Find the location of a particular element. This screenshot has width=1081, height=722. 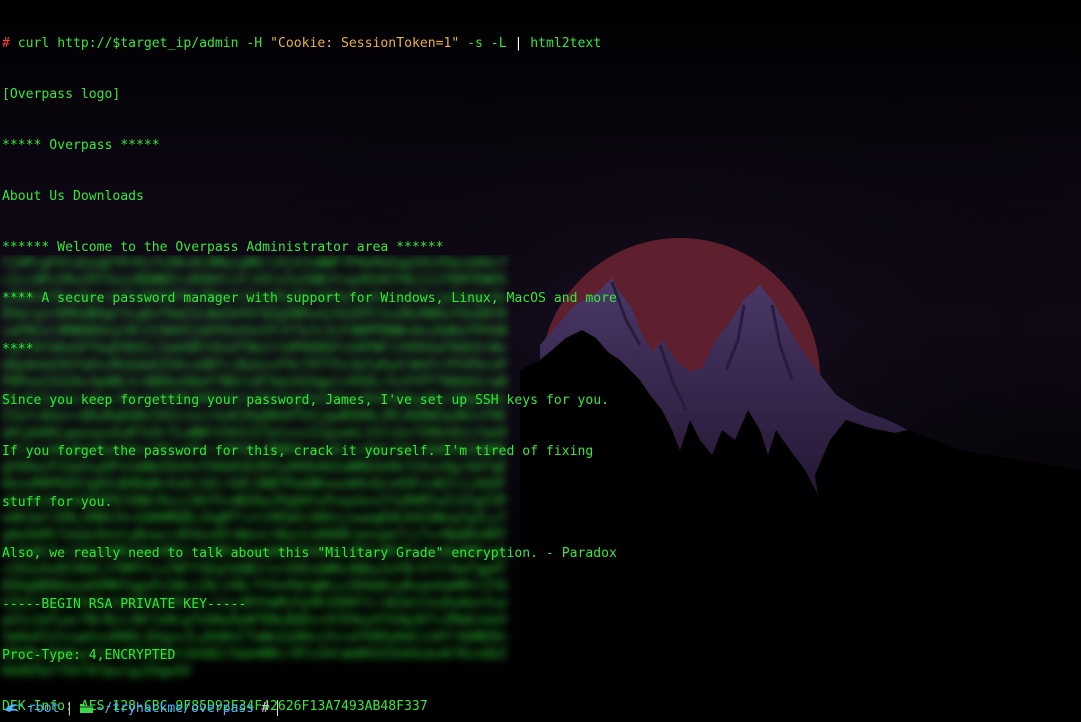

command-text: curl http://$target_ip/admin -H is located at coordinates (140, 43).